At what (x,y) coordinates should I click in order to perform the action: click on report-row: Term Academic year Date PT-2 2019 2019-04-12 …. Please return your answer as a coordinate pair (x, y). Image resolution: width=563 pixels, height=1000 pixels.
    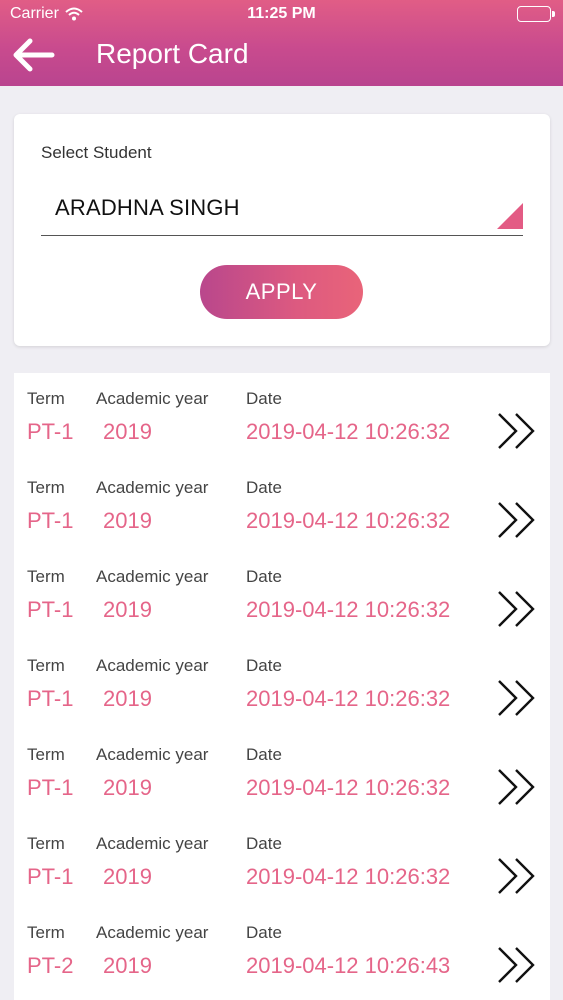
    Looking at the image, I should click on (282, 951).